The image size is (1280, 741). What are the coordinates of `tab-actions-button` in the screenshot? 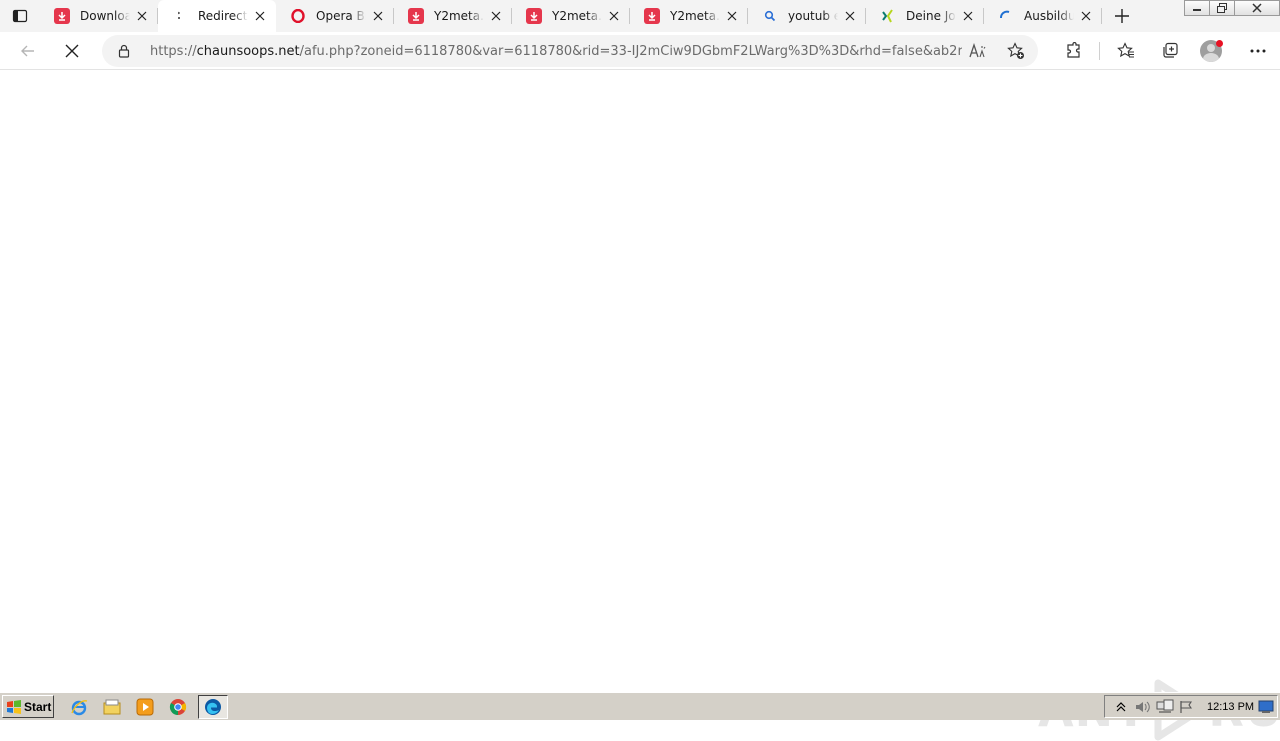 It's located at (20, 16).